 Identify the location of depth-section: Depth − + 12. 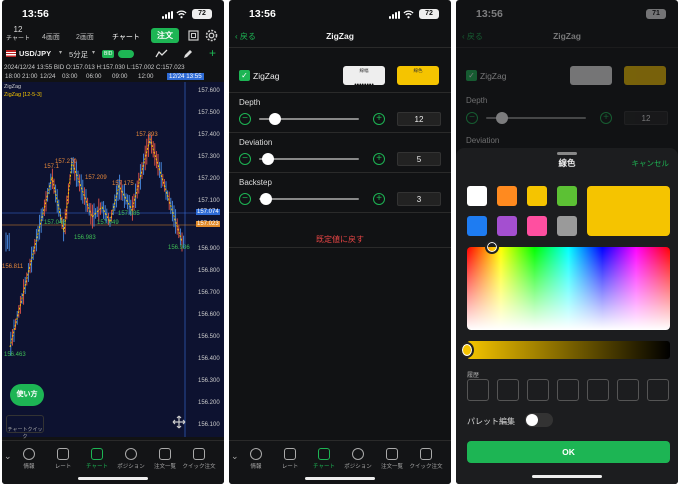
(340, 113).